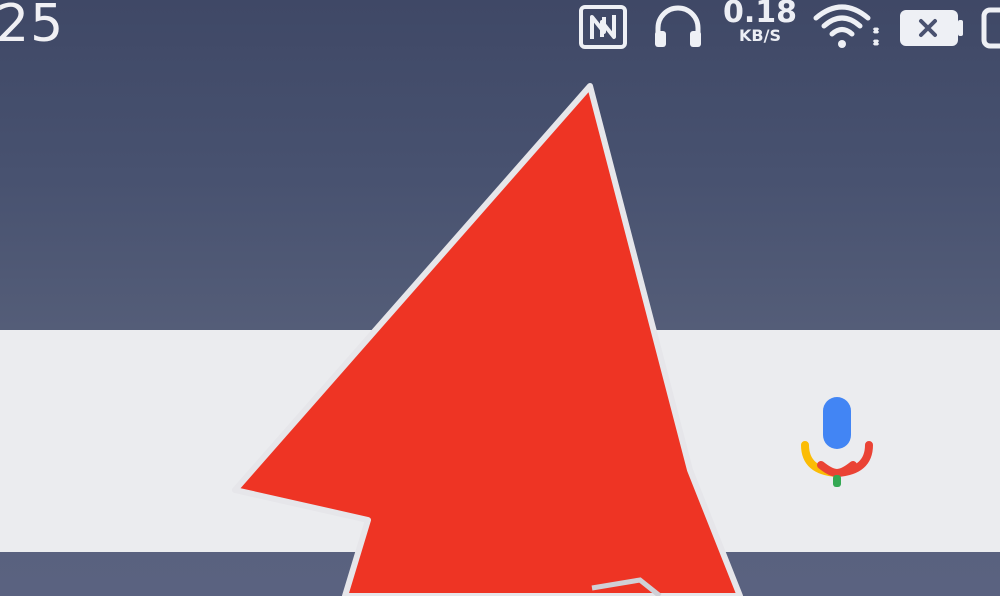 The image size is (1000, 596). Describe the element at coordinates (603, 27) in the screenshot. I see `nfc-icon` at that location.